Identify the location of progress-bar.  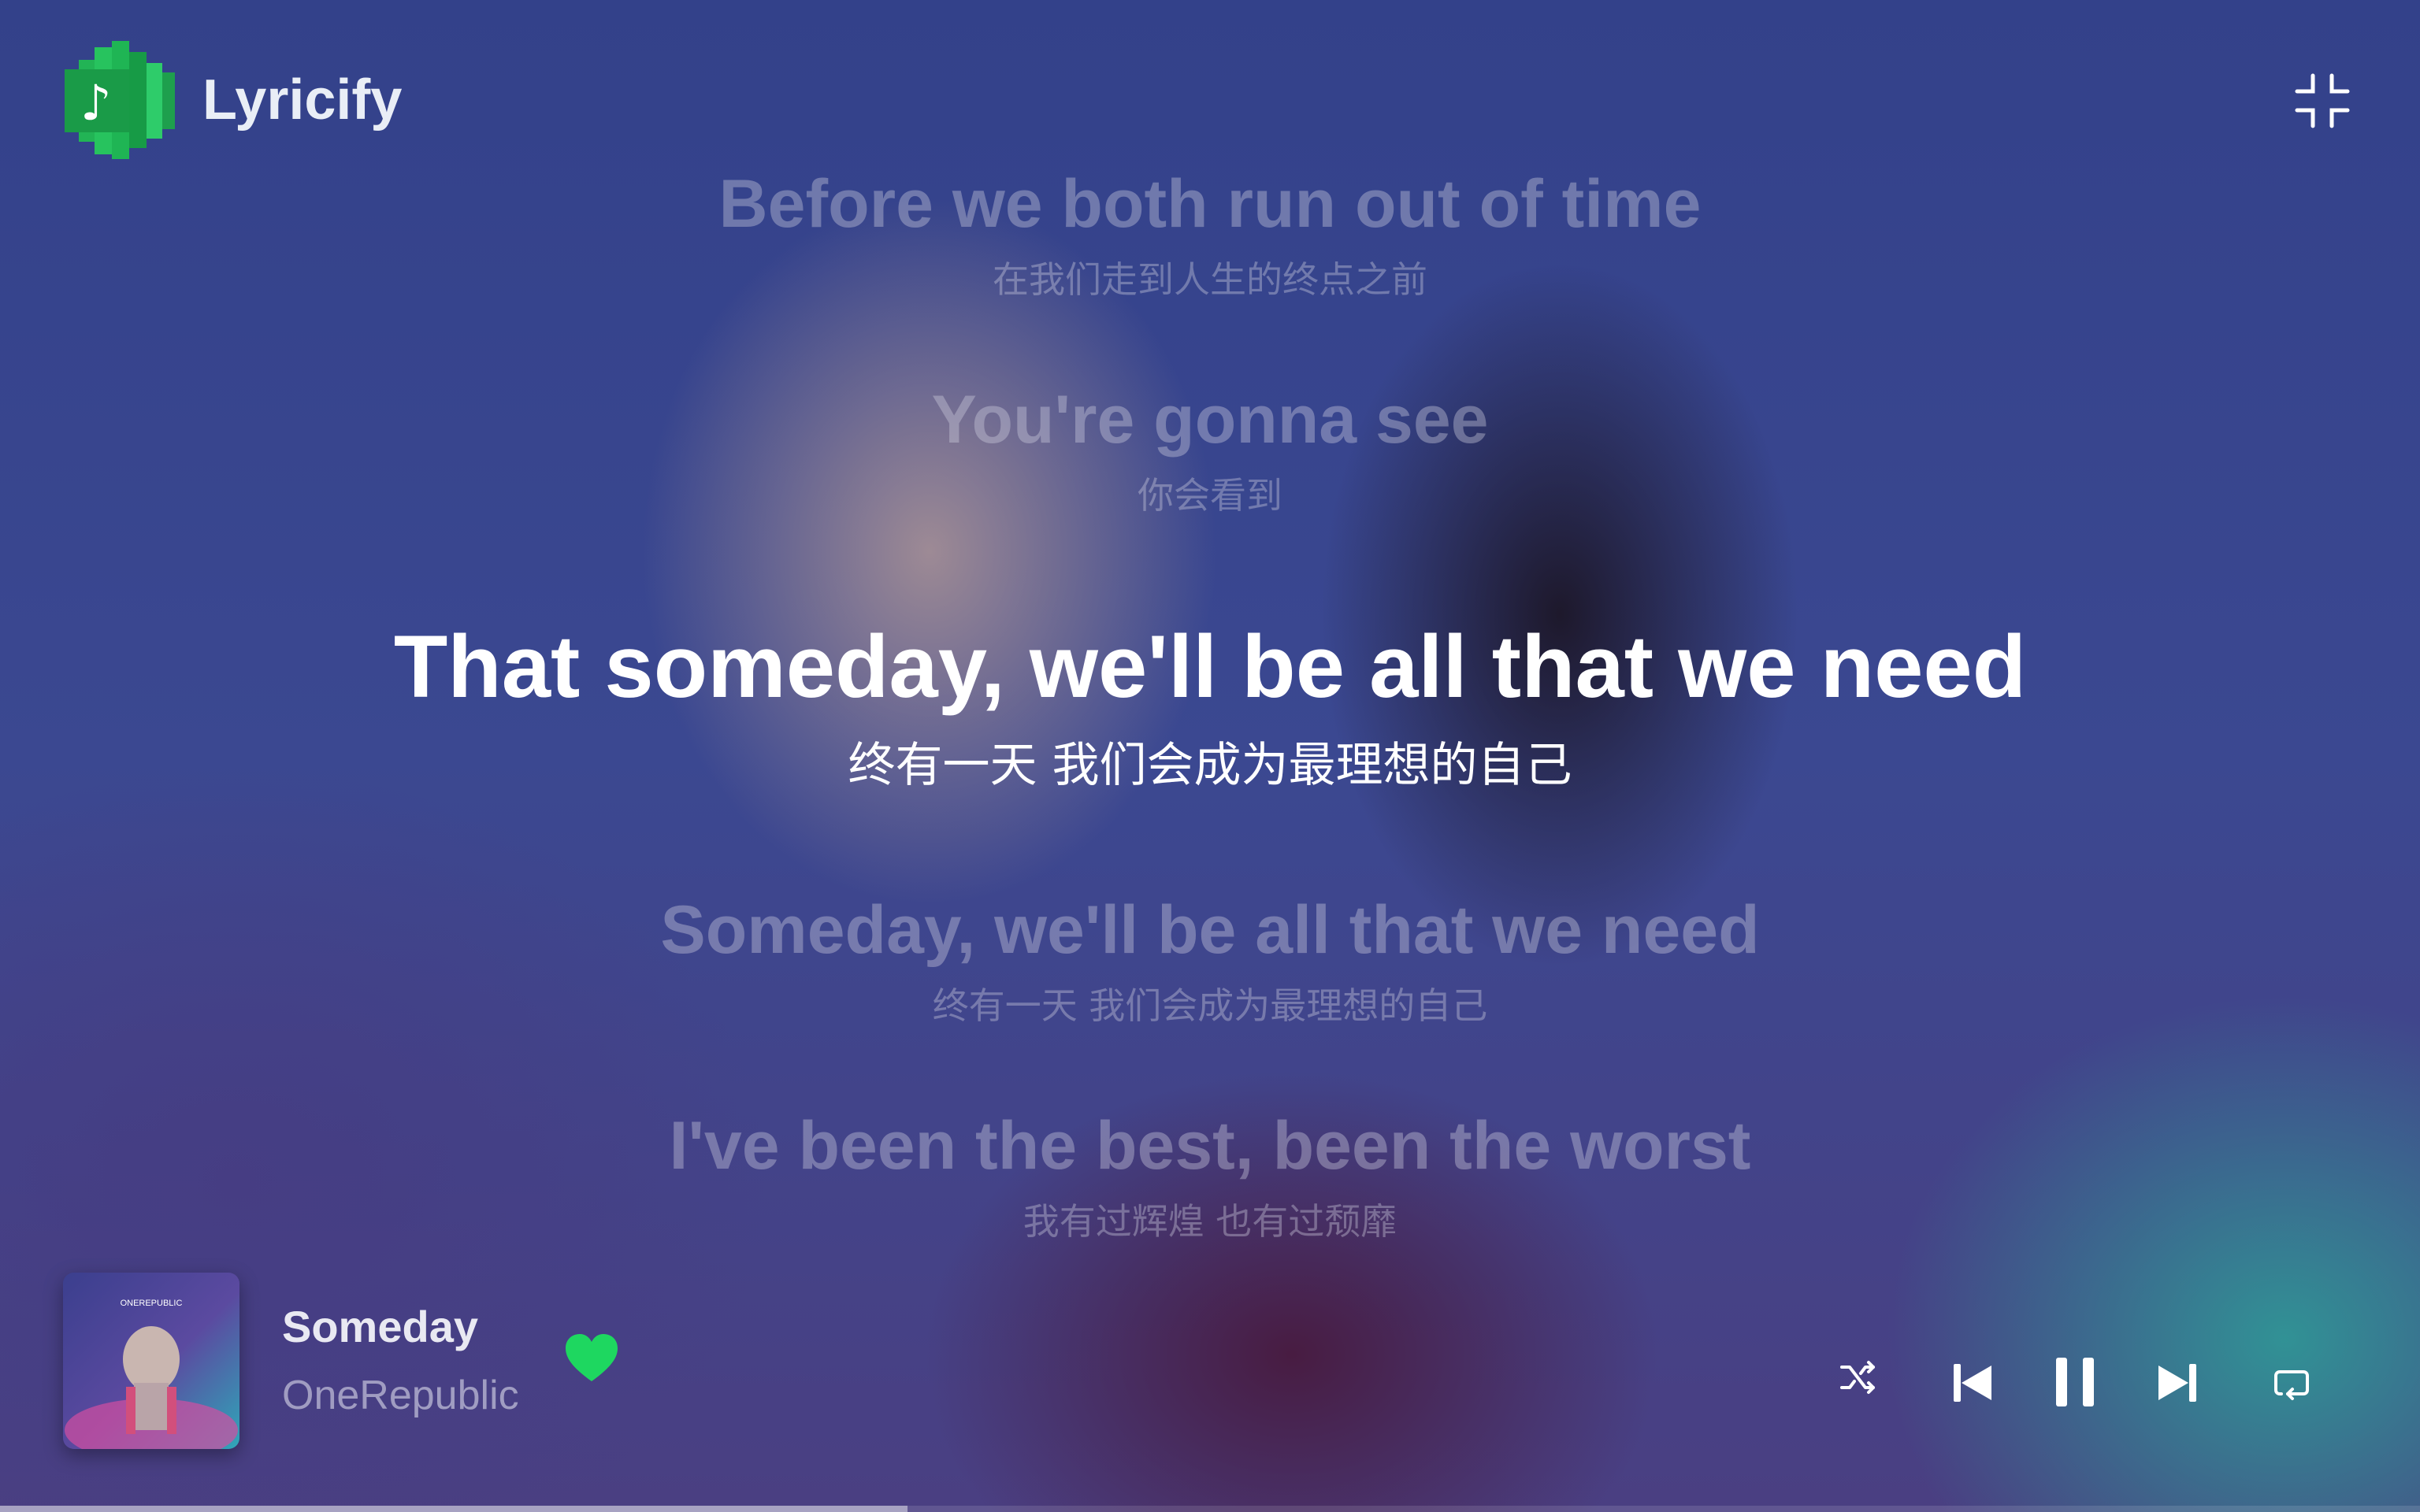
(1210, 1509).